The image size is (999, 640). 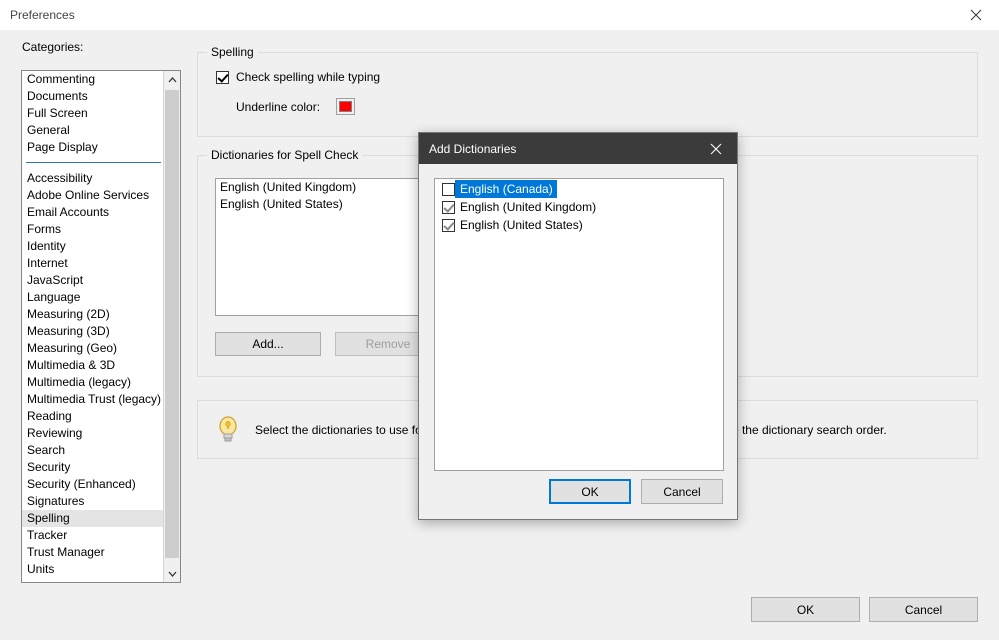 I want to click on sidebar-item-measuring-geo: Measuring (Geo), so click(x=92, y=348).